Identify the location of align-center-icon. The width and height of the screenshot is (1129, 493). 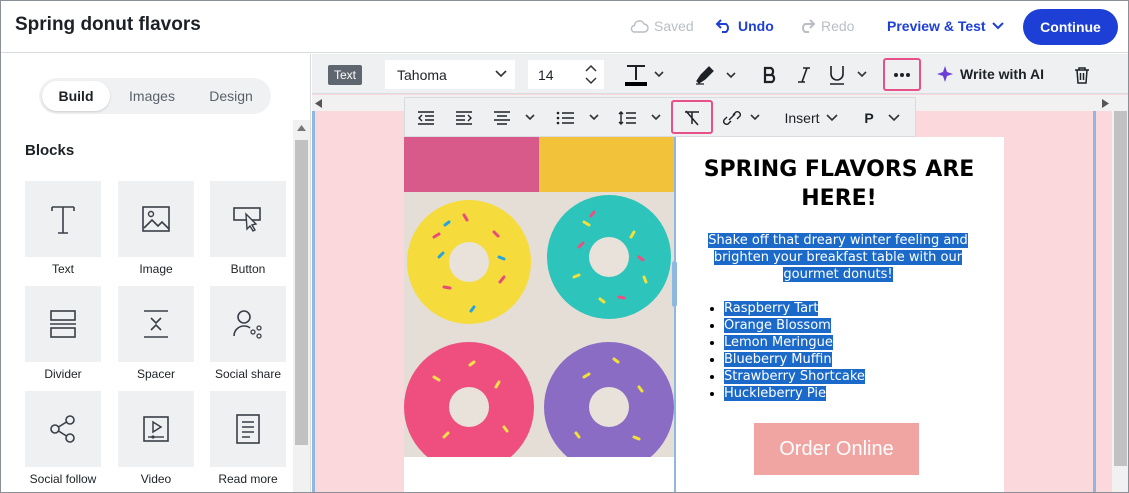
(514, 118).